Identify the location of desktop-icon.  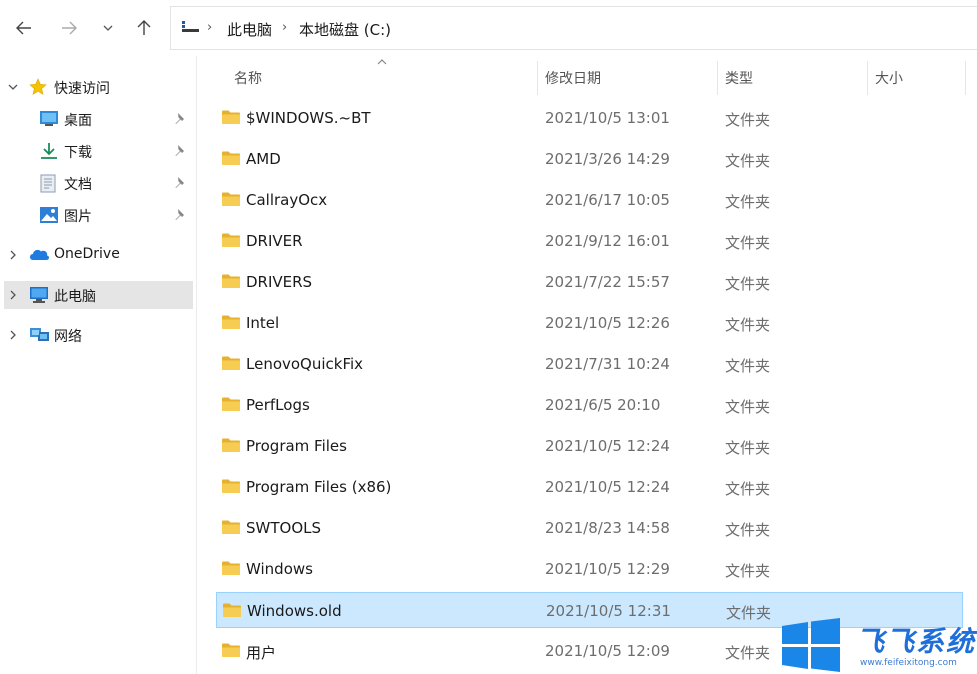
(49, 118).